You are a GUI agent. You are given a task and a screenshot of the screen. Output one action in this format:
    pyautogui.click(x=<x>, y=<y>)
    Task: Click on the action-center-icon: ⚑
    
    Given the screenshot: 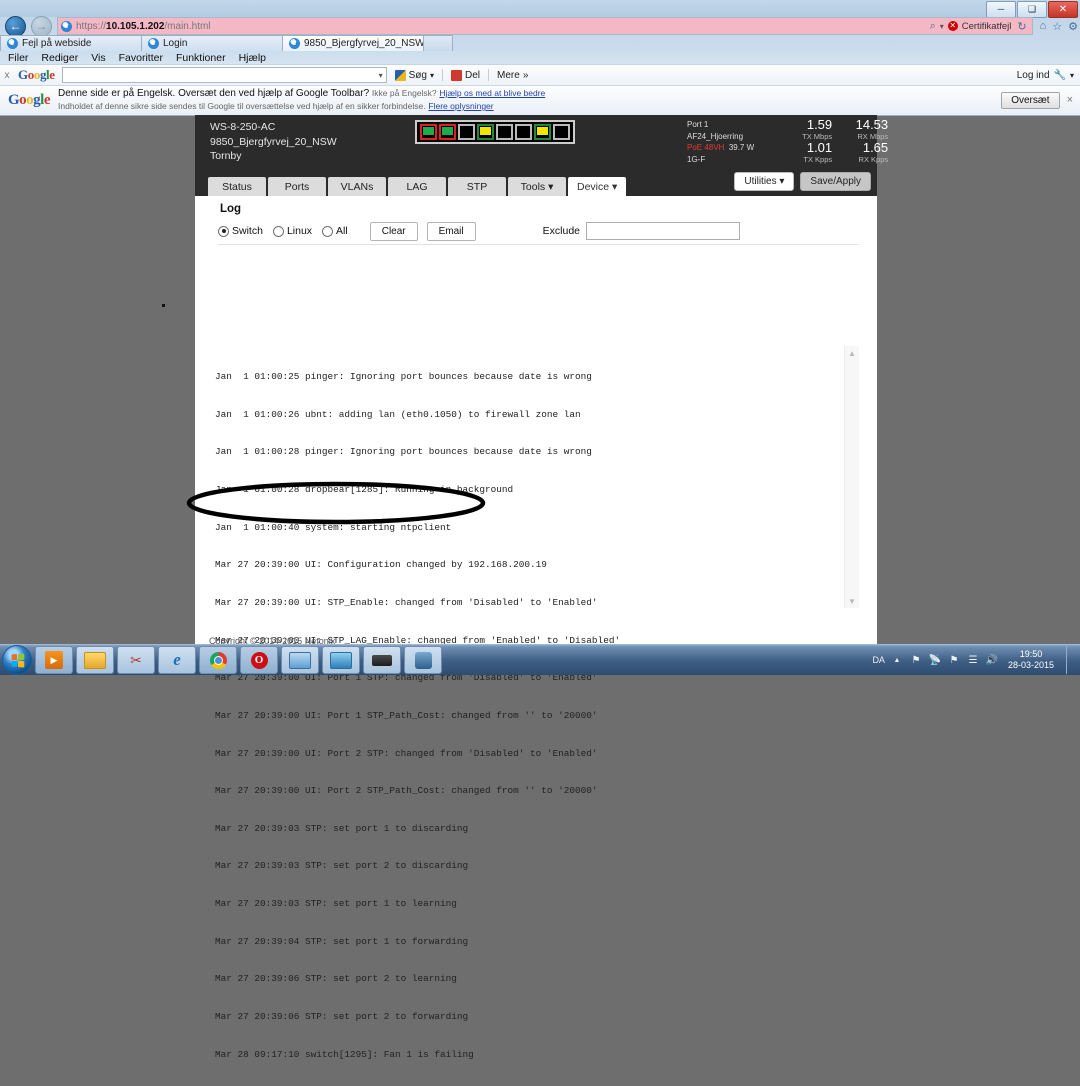 What is the action you would take?
    pyautogui.click(x=954, y=660)
    